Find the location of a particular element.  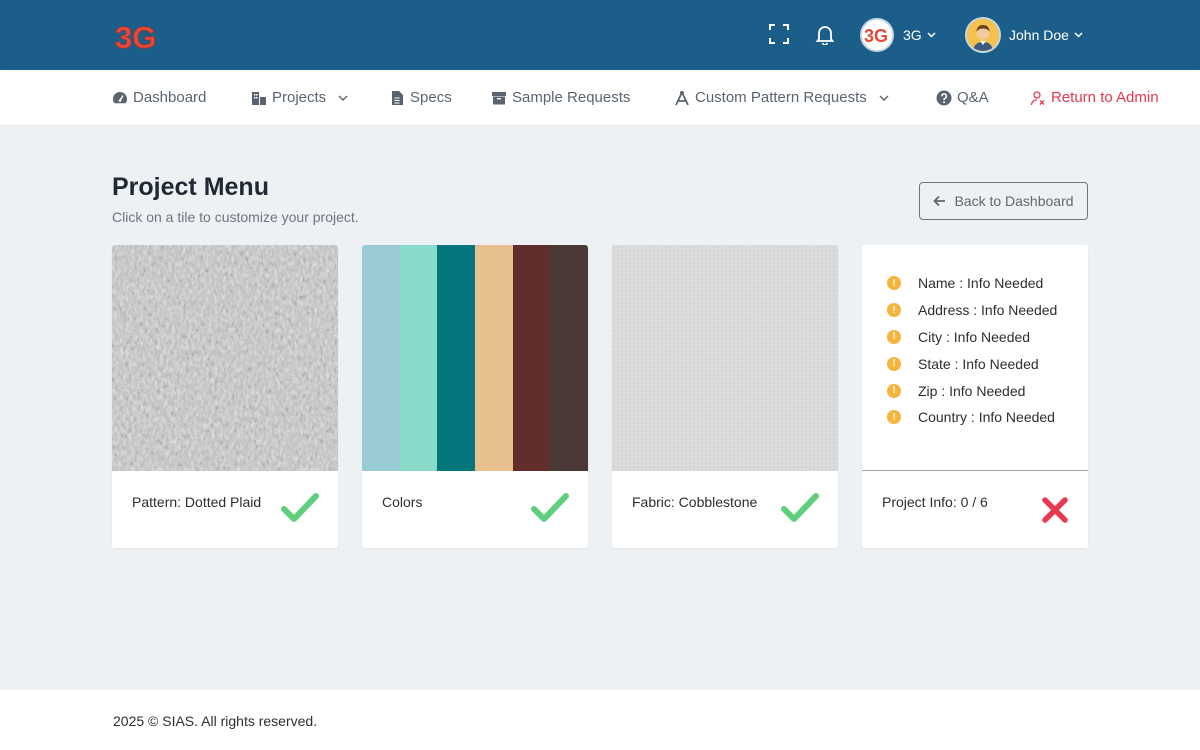

org-avatar: 3G is located at coordinates (877, 35).